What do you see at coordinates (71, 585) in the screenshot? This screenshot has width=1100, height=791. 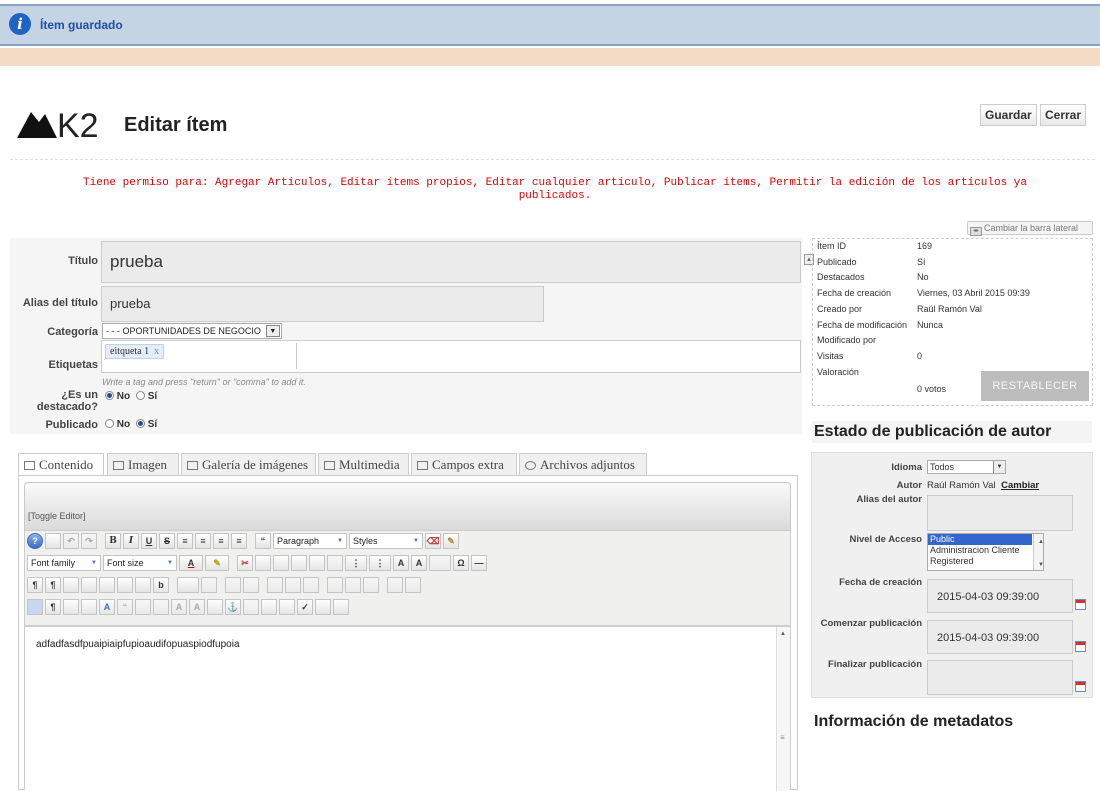 I see `fullscreen-icon` at bounding box center [71, 585].